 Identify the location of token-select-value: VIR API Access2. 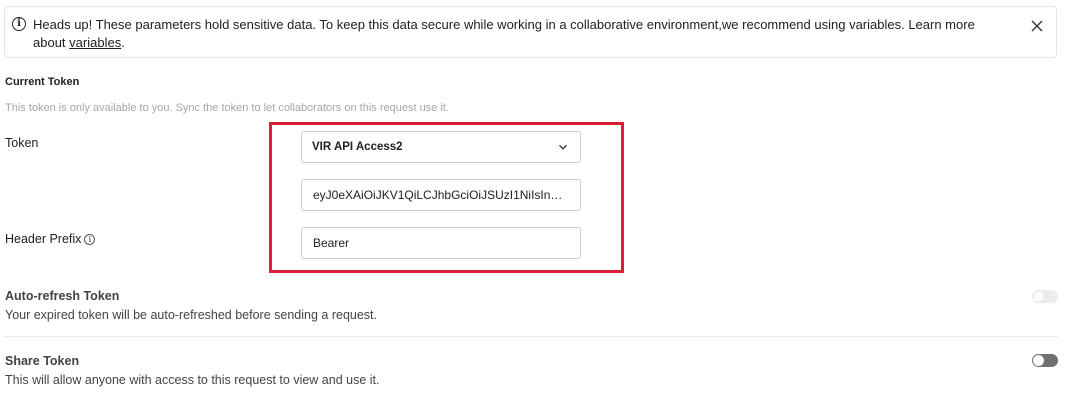
(357, 147).